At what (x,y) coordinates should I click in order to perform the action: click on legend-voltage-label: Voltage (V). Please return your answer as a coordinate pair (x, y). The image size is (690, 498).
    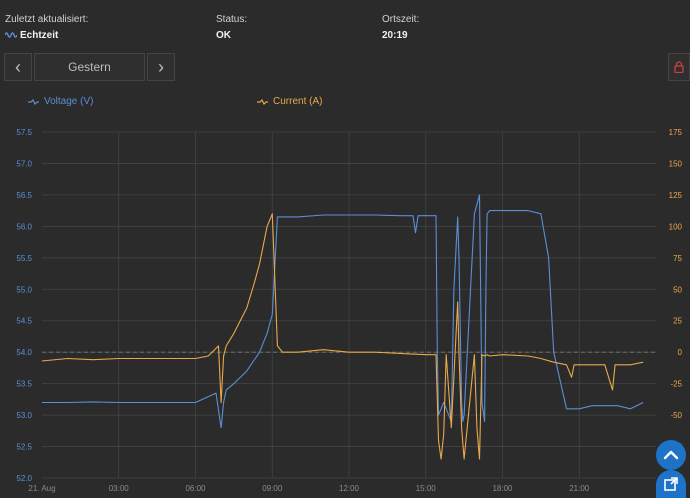
    Looking at the image, I should click on (69, 101).